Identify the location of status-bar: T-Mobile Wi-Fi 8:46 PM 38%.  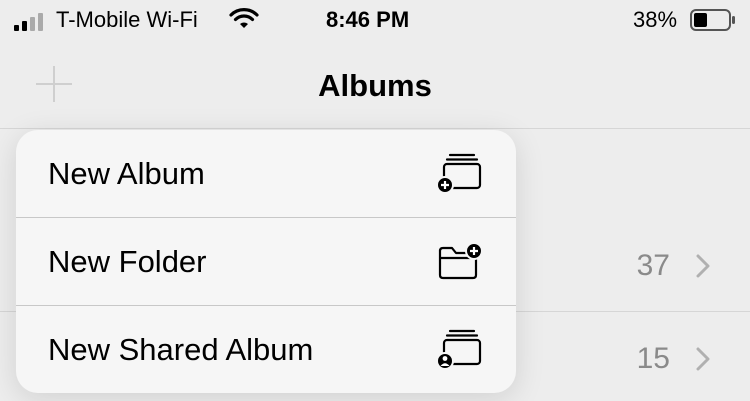
(375, 20).